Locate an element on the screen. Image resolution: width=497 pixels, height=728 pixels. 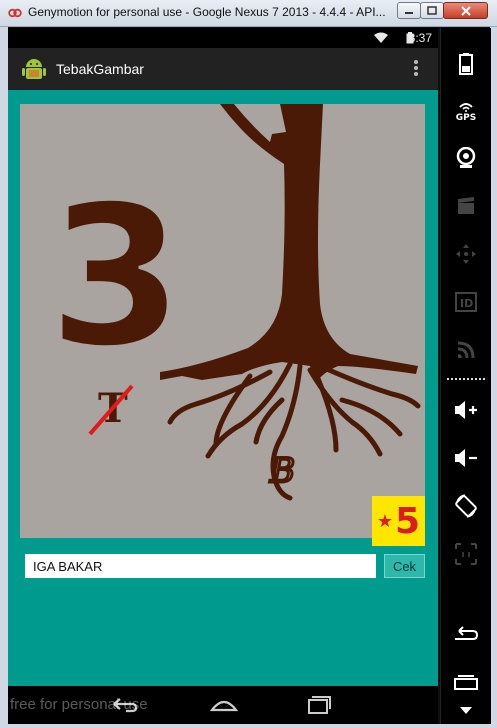
rotate-button is located at coordinates (466, 506).